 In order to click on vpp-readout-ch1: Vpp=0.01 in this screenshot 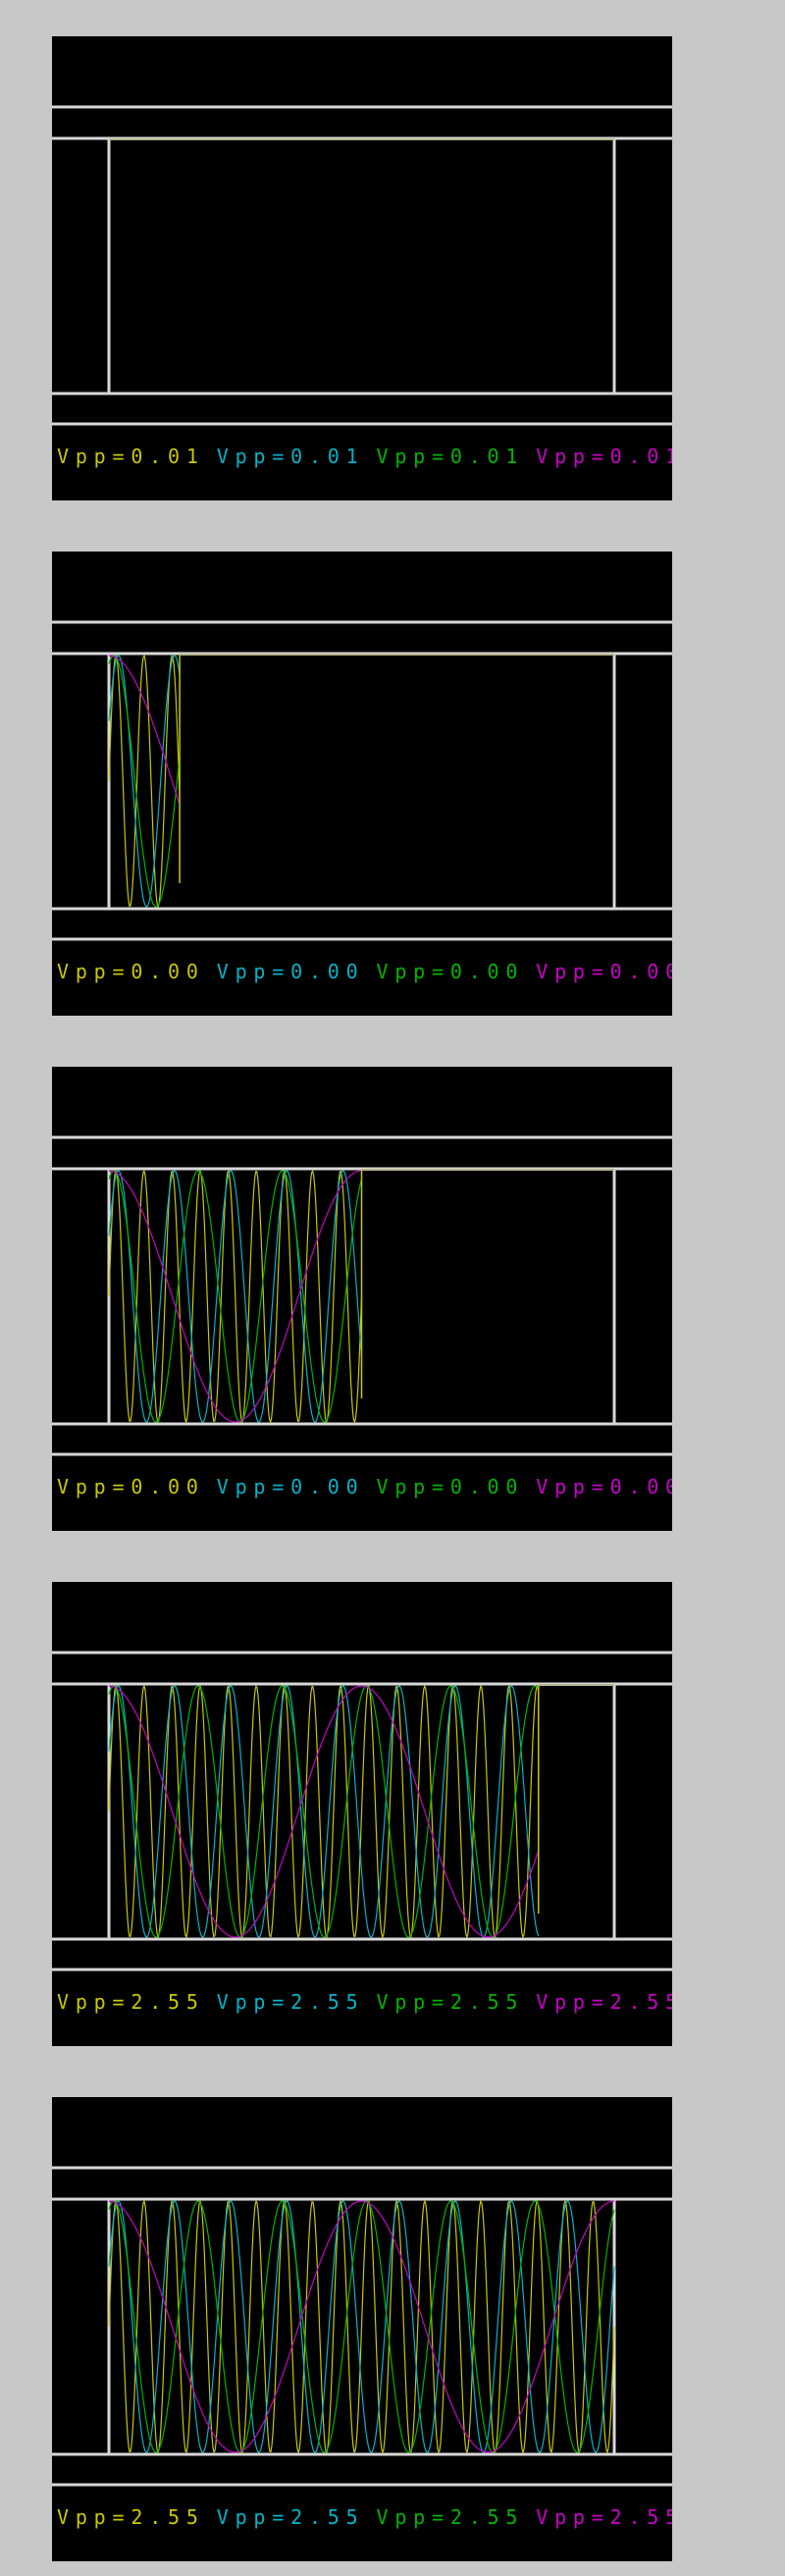, I will do `click(131, 456)`.